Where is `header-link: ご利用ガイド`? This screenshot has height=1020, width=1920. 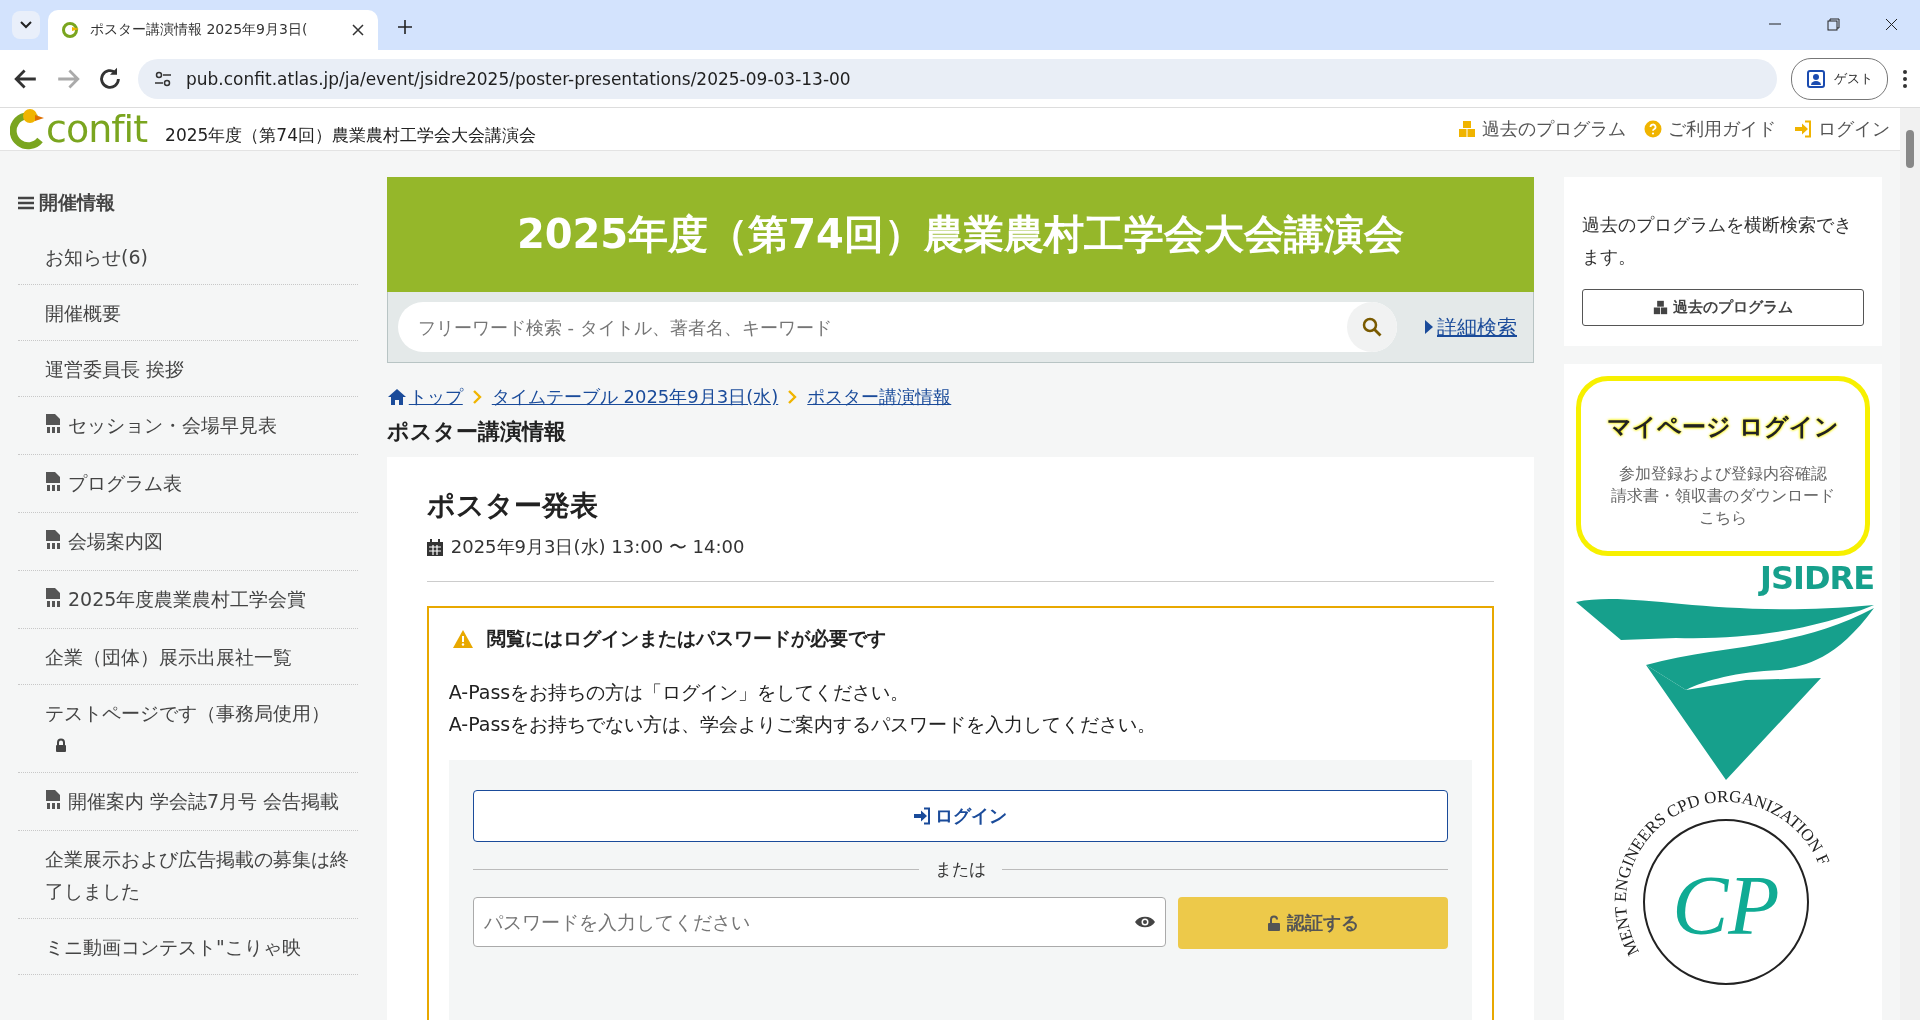 header-link: ご利用ガイド is located at coordinates (1710, 129).